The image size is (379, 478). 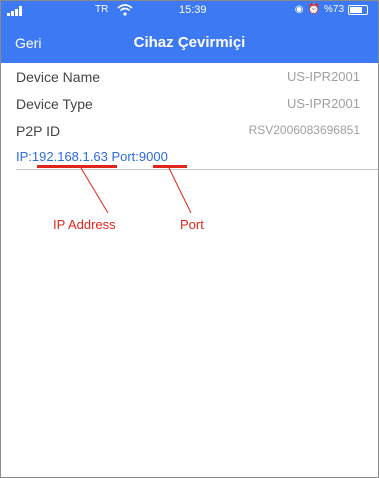 What do you see at coordinates (94, 190) in the screenshot?
I see `ip-leader-line` at bounding box center [94, 190].